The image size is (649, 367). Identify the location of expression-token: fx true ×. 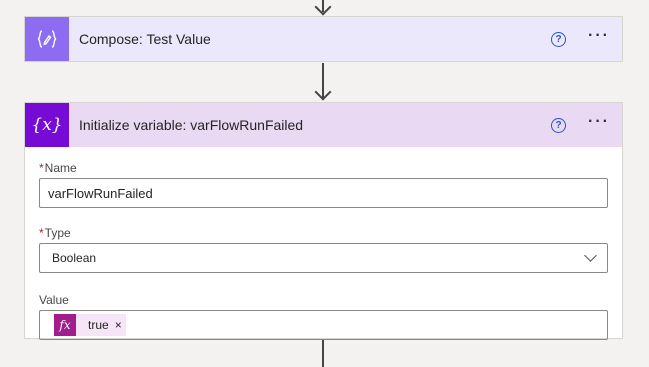
(90, 325).